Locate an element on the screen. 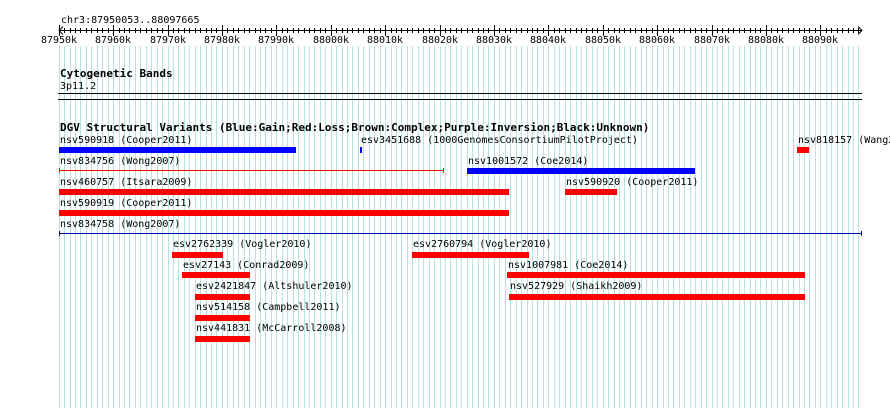 The height and width of the screenshot is (408, 890). variant-label-nsv818157: nsv818157 (Wang2008) is located at coordinates (844, 140).